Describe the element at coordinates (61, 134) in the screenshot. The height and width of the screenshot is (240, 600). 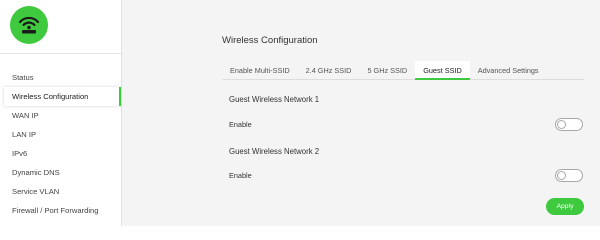
I see `sidebar-item-lan-ip: LAN IP` at that location.